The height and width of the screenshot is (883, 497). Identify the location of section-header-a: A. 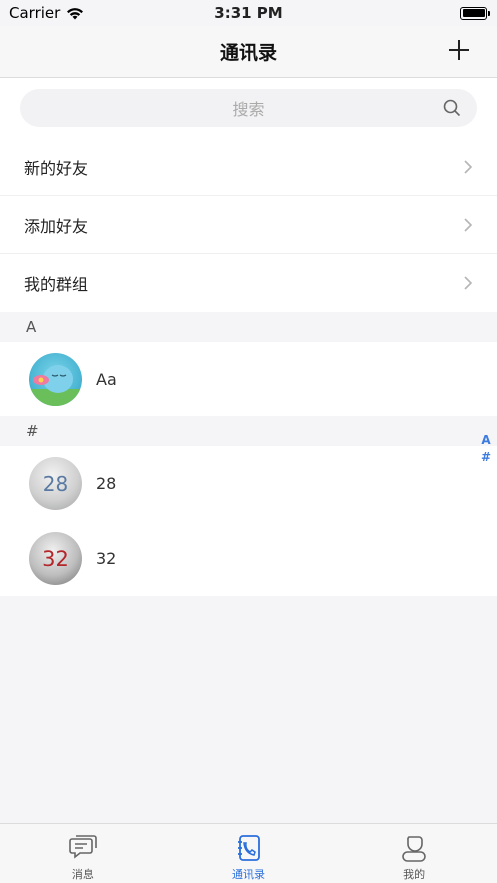
(248, 327).